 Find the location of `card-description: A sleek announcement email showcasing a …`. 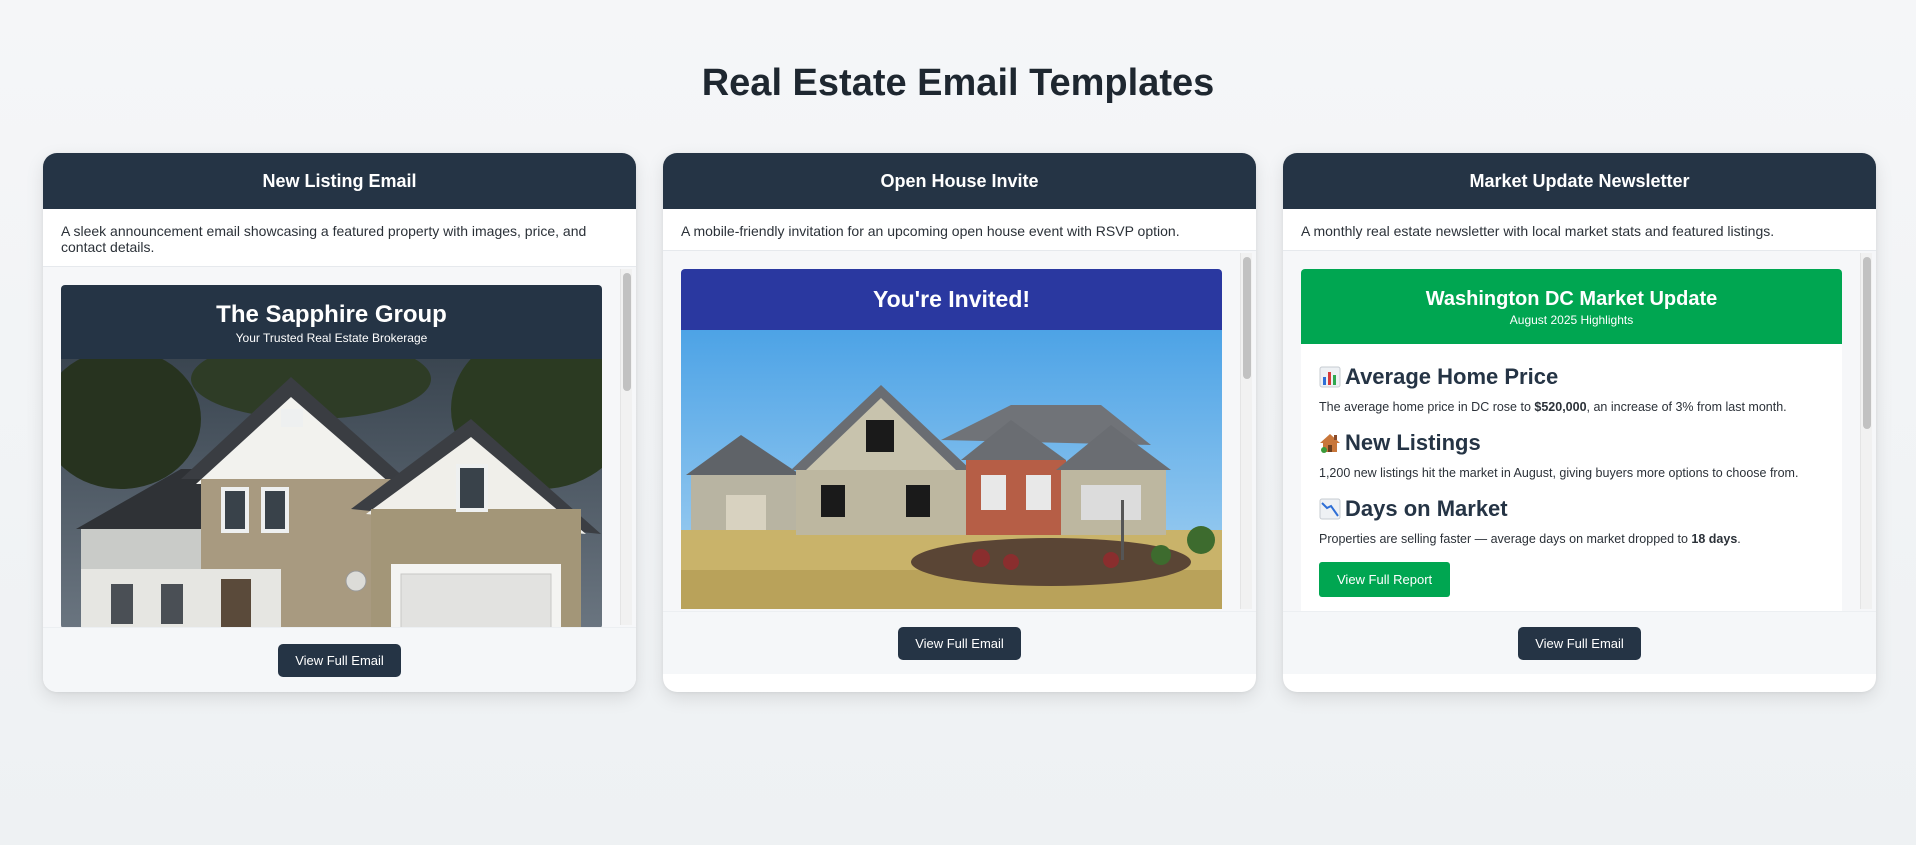

card-description: A sleek announcement email showcasing a … is located at coordinates (339, 238).